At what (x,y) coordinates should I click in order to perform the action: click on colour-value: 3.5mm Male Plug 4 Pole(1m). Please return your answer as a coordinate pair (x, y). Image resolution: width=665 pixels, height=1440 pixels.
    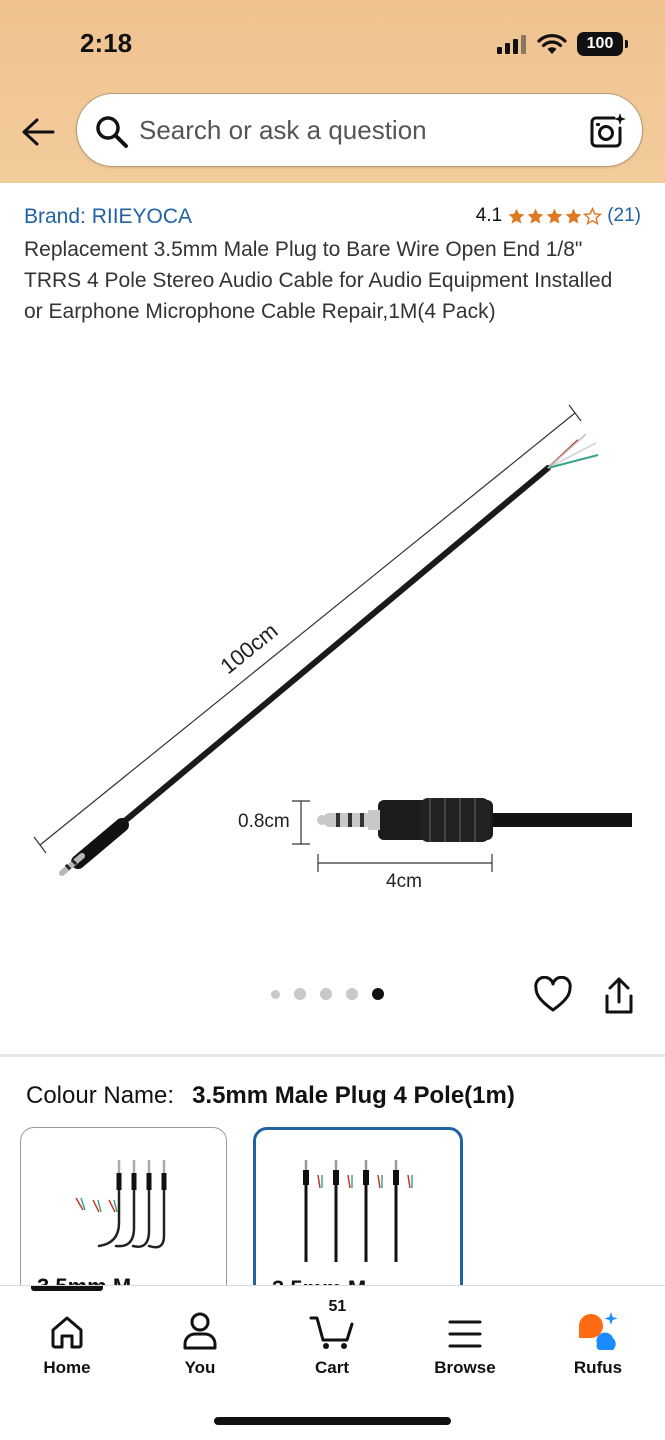
    Looking at the image, I should click on (353, 1095).